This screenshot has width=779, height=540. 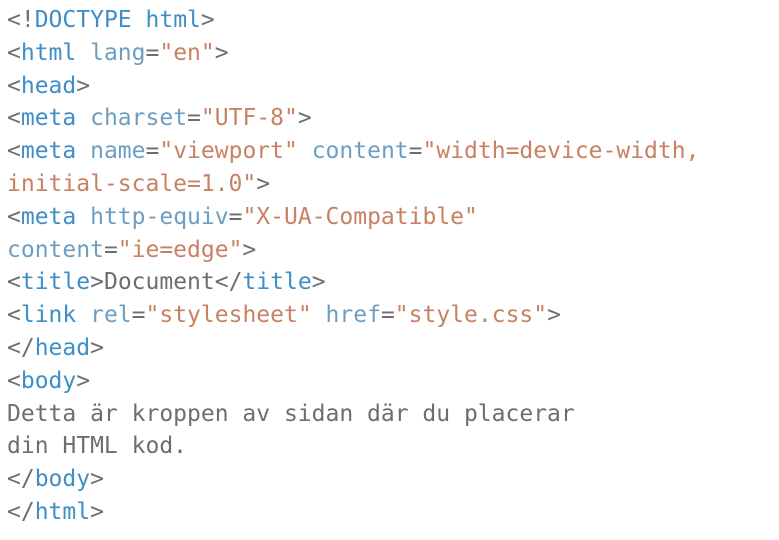 What do you see at coordinates (187, 52) in the screenshot?
I see `attribute-value-token: "en"` at bounding box center [187, 52].